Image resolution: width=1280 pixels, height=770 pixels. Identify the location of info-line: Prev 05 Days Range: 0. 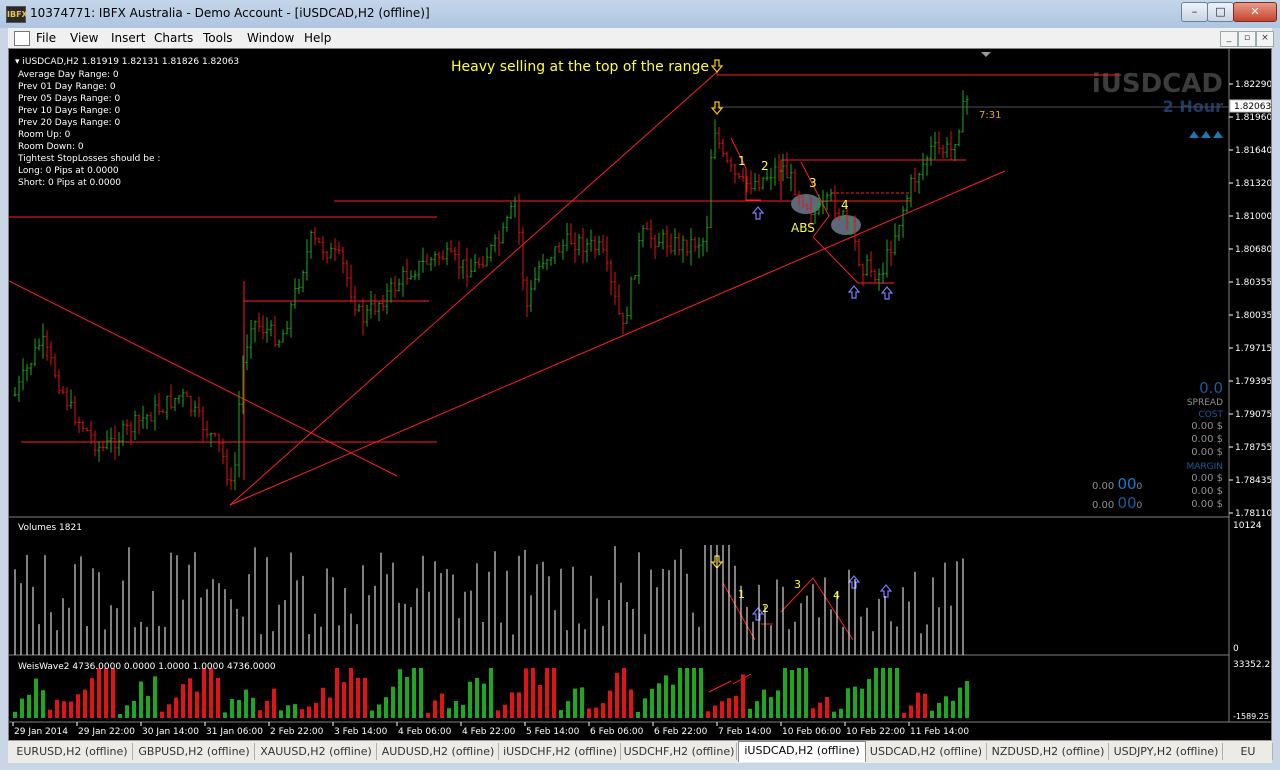
(69, 99).